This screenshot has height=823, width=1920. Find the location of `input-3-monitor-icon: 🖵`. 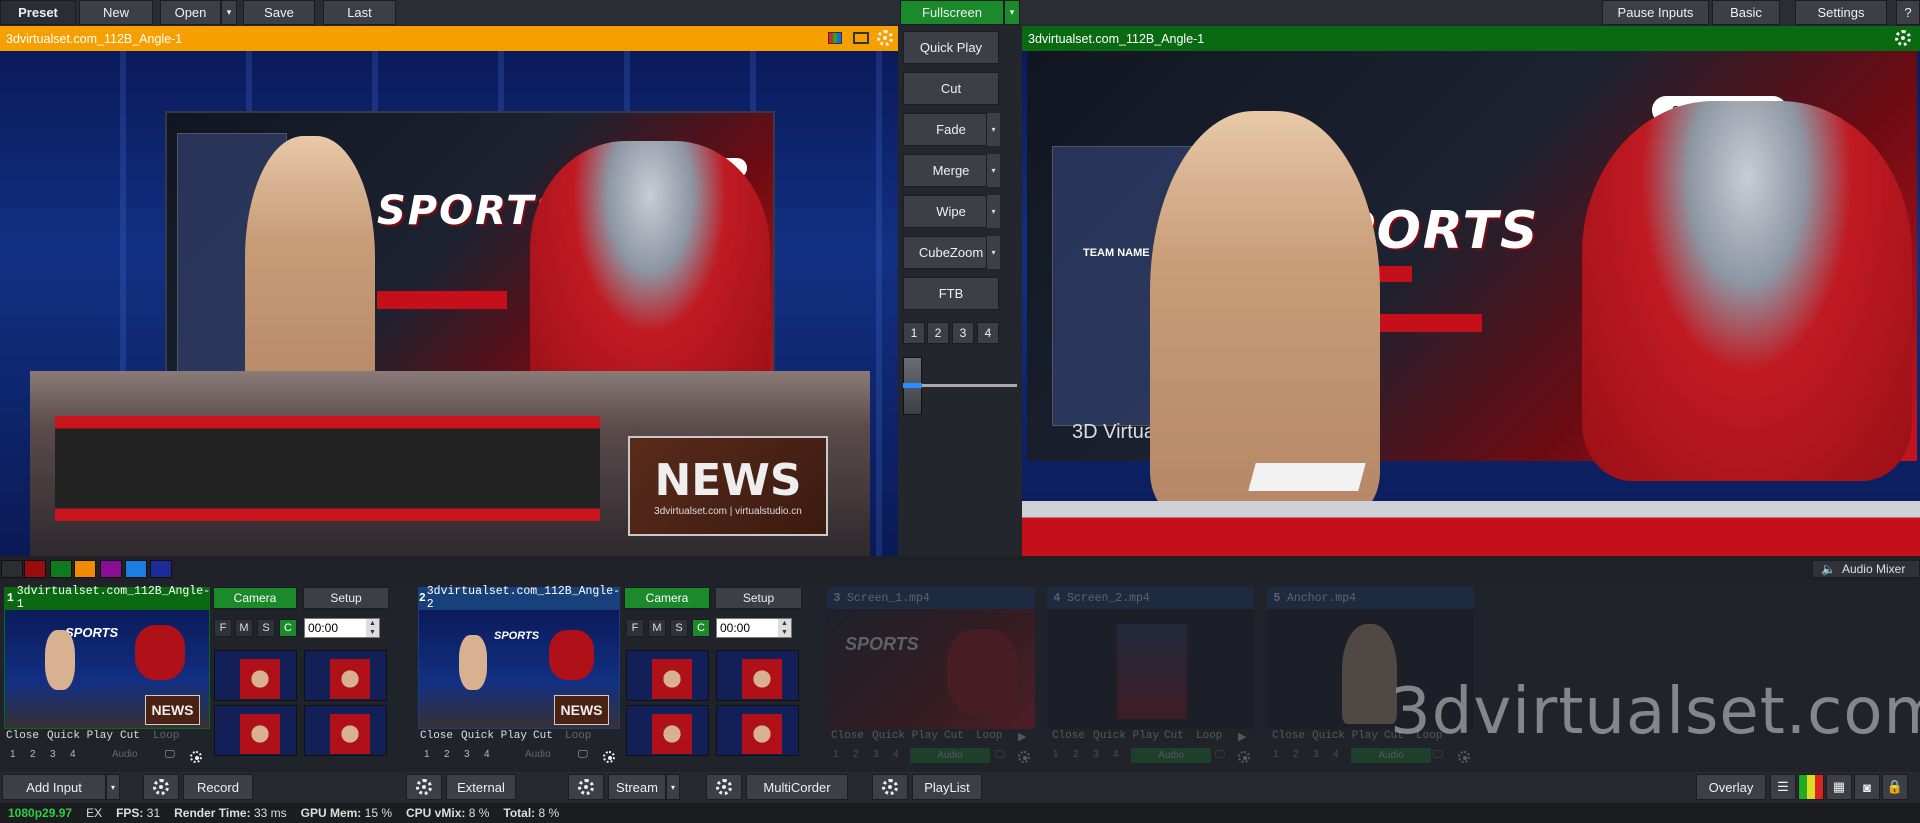

input-3-monitor-icon: 🖵 is located at coordinates (1000, 754).